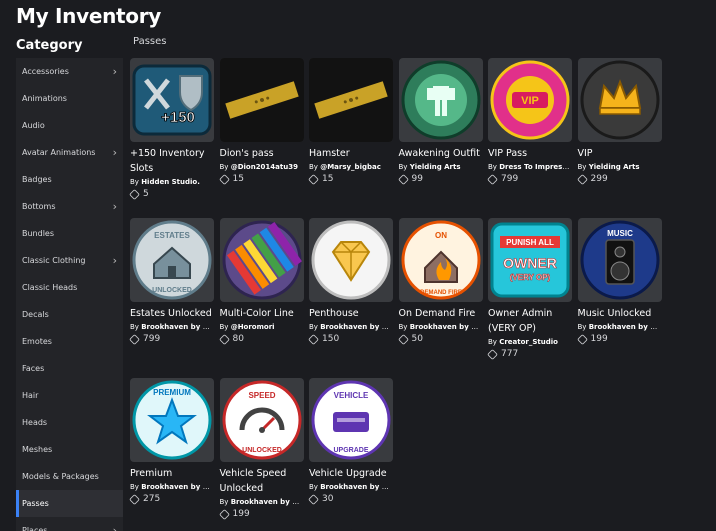 Image resolution: width=716 pixels, height=531 pixels. What do you see at coordinates (69, 476) in the screenshot?
I see `sidebar-item-models-packages: Models & Packages` at bounding box center [69, 476].